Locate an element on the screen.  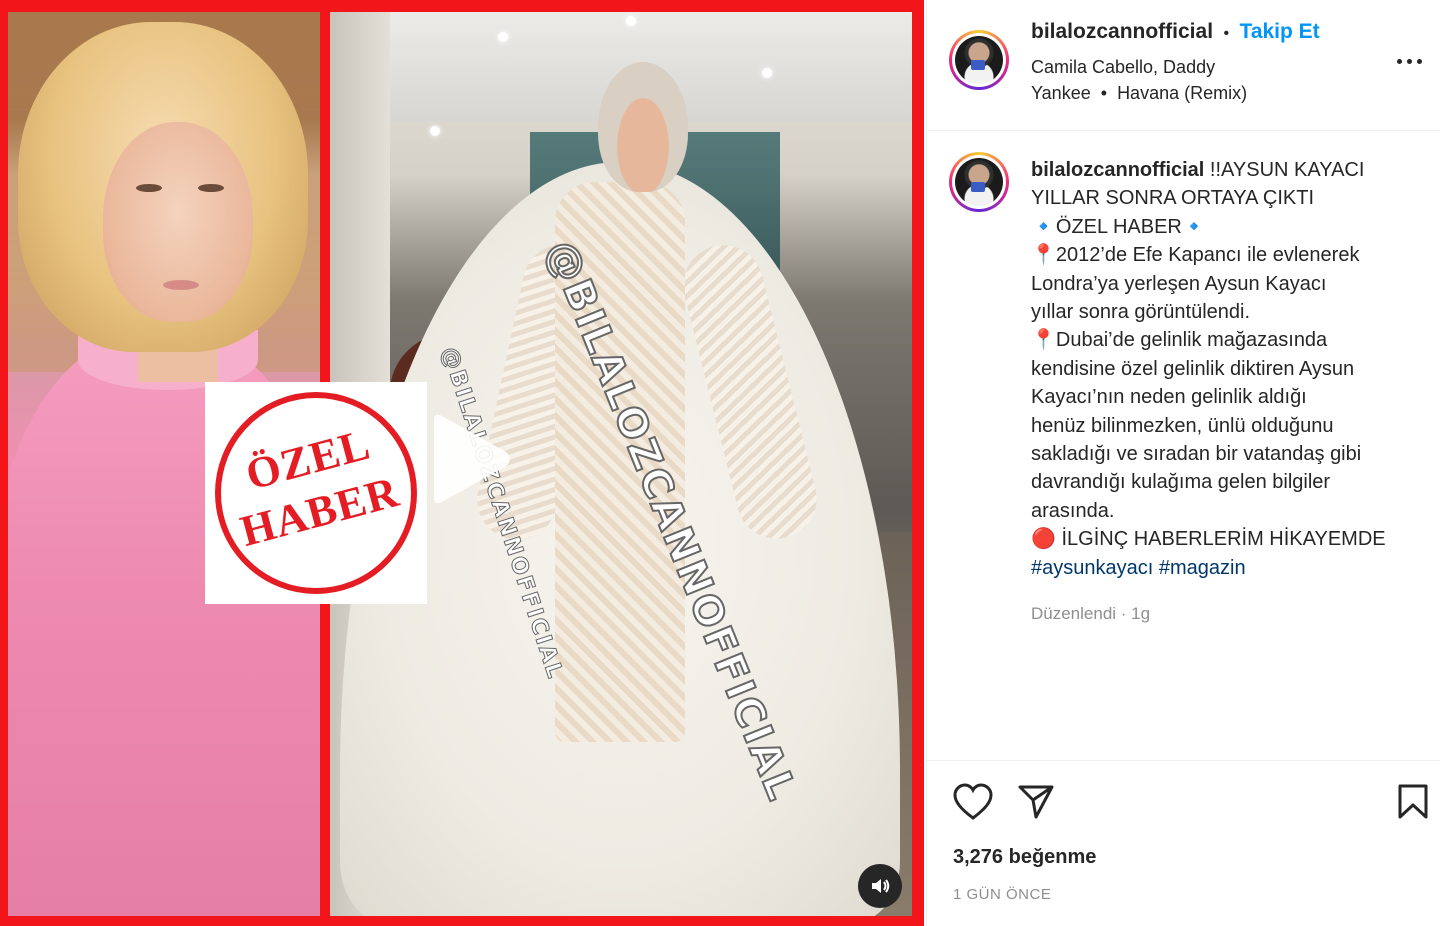
action-bar is located at coordinates (1183, 800).